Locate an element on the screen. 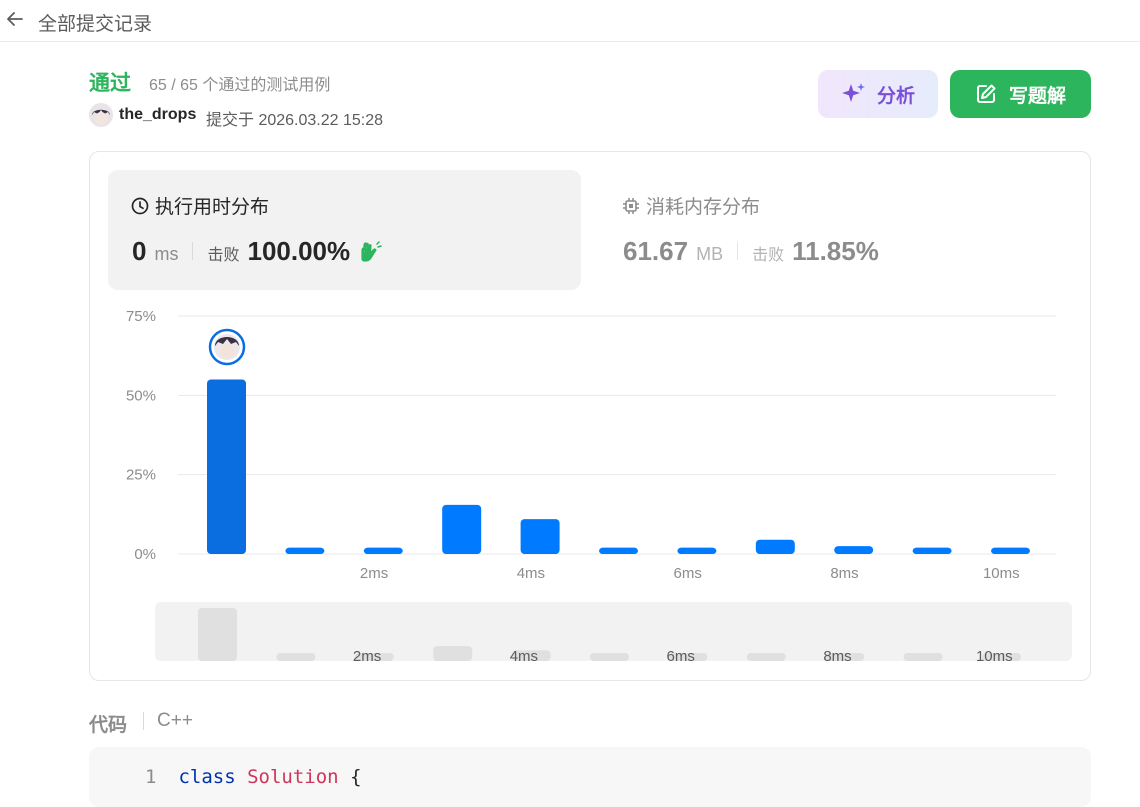 This screenshot has width=1140, height=807. write-solution-label: 写题解 is located at coordinates (1037, 96).